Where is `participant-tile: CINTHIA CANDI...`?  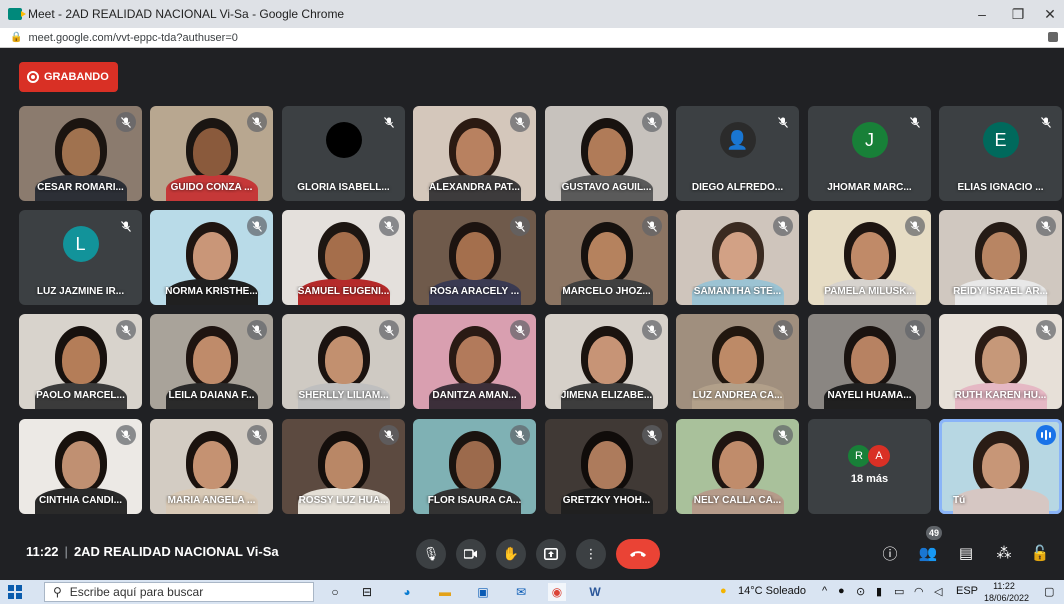
participant-tile: CINTHIA CANDI... is located at coordinates (80, 466).